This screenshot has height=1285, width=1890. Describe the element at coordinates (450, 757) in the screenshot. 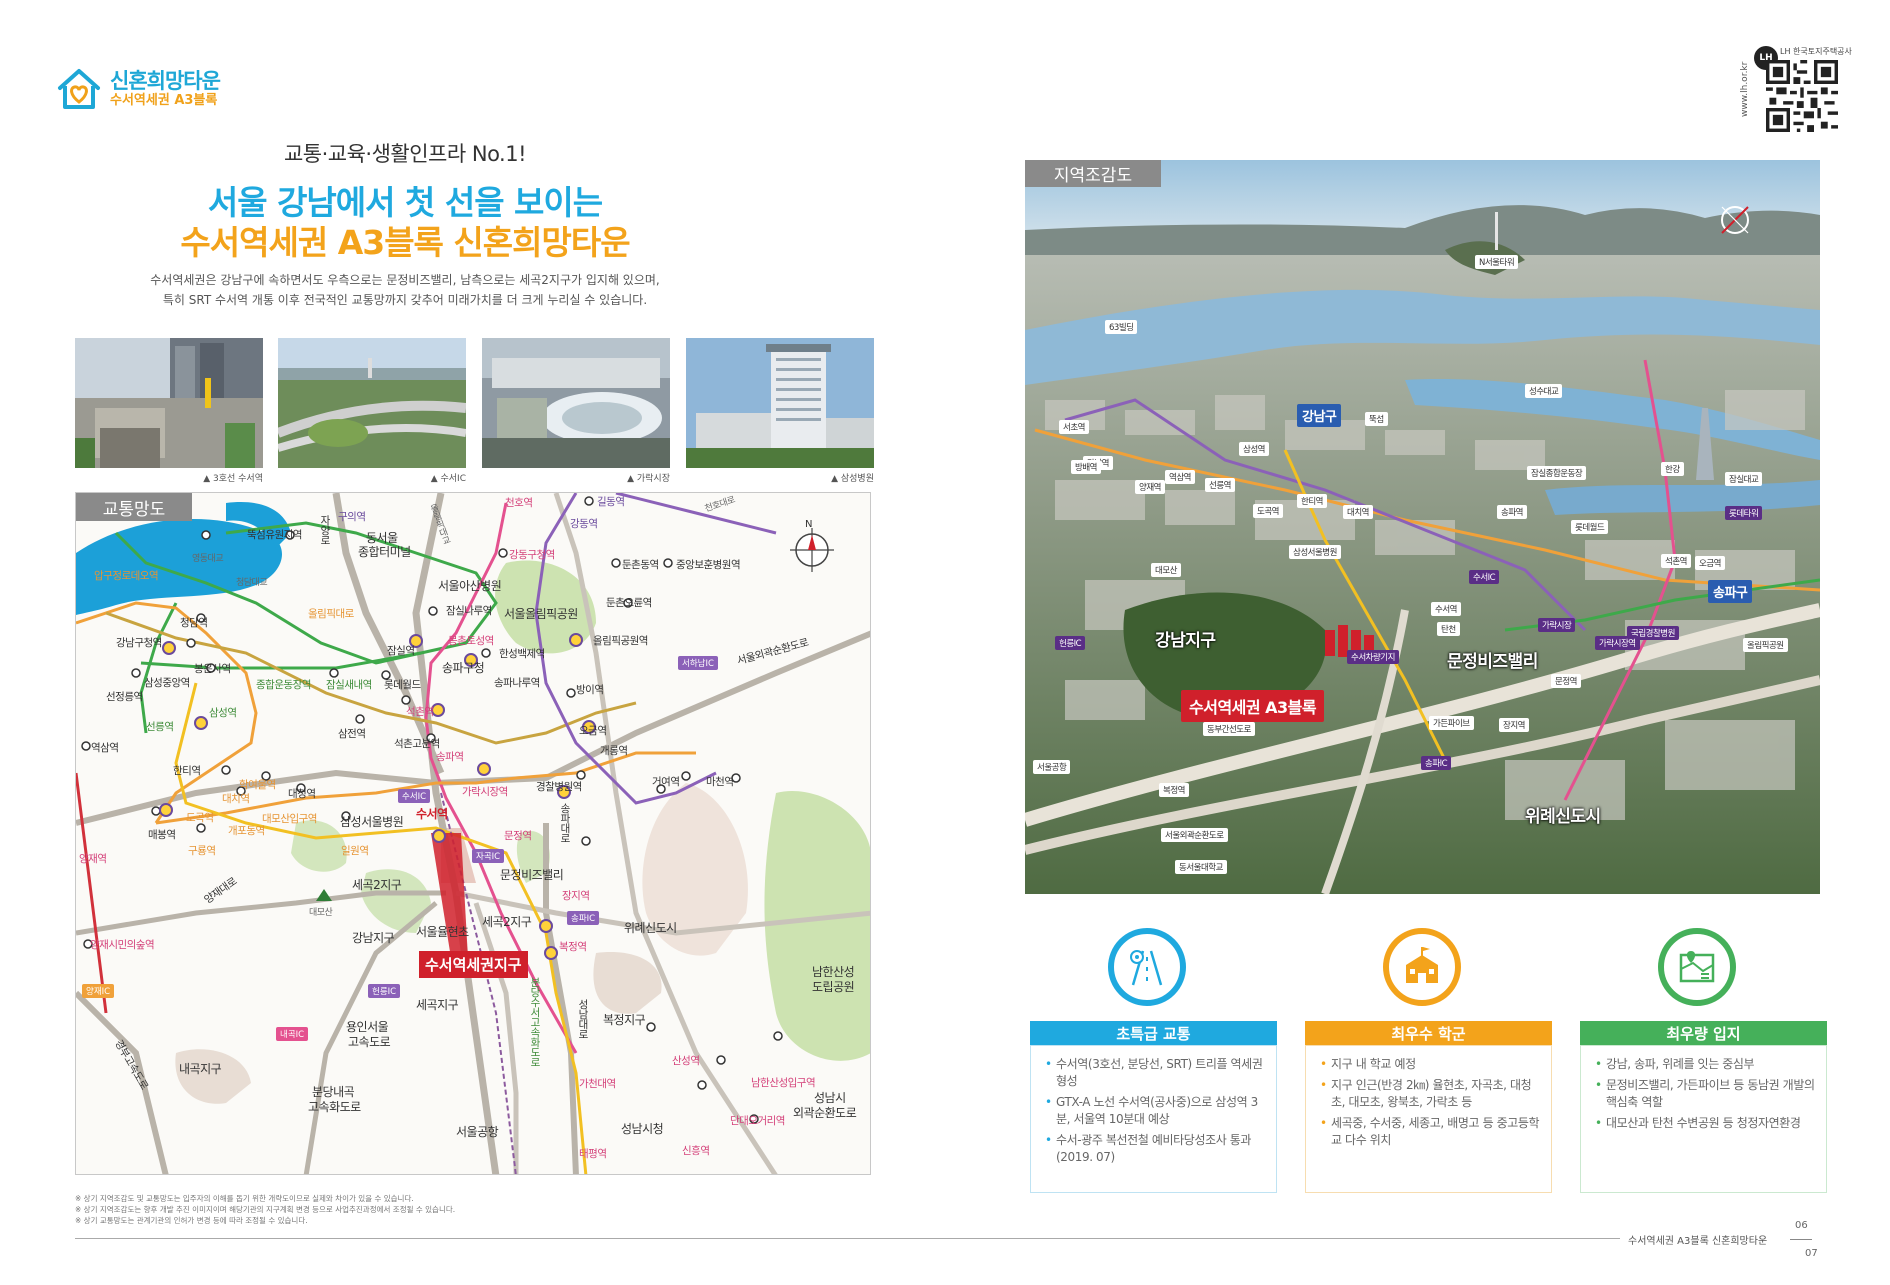

I see `map-label: 송파역` at that location.